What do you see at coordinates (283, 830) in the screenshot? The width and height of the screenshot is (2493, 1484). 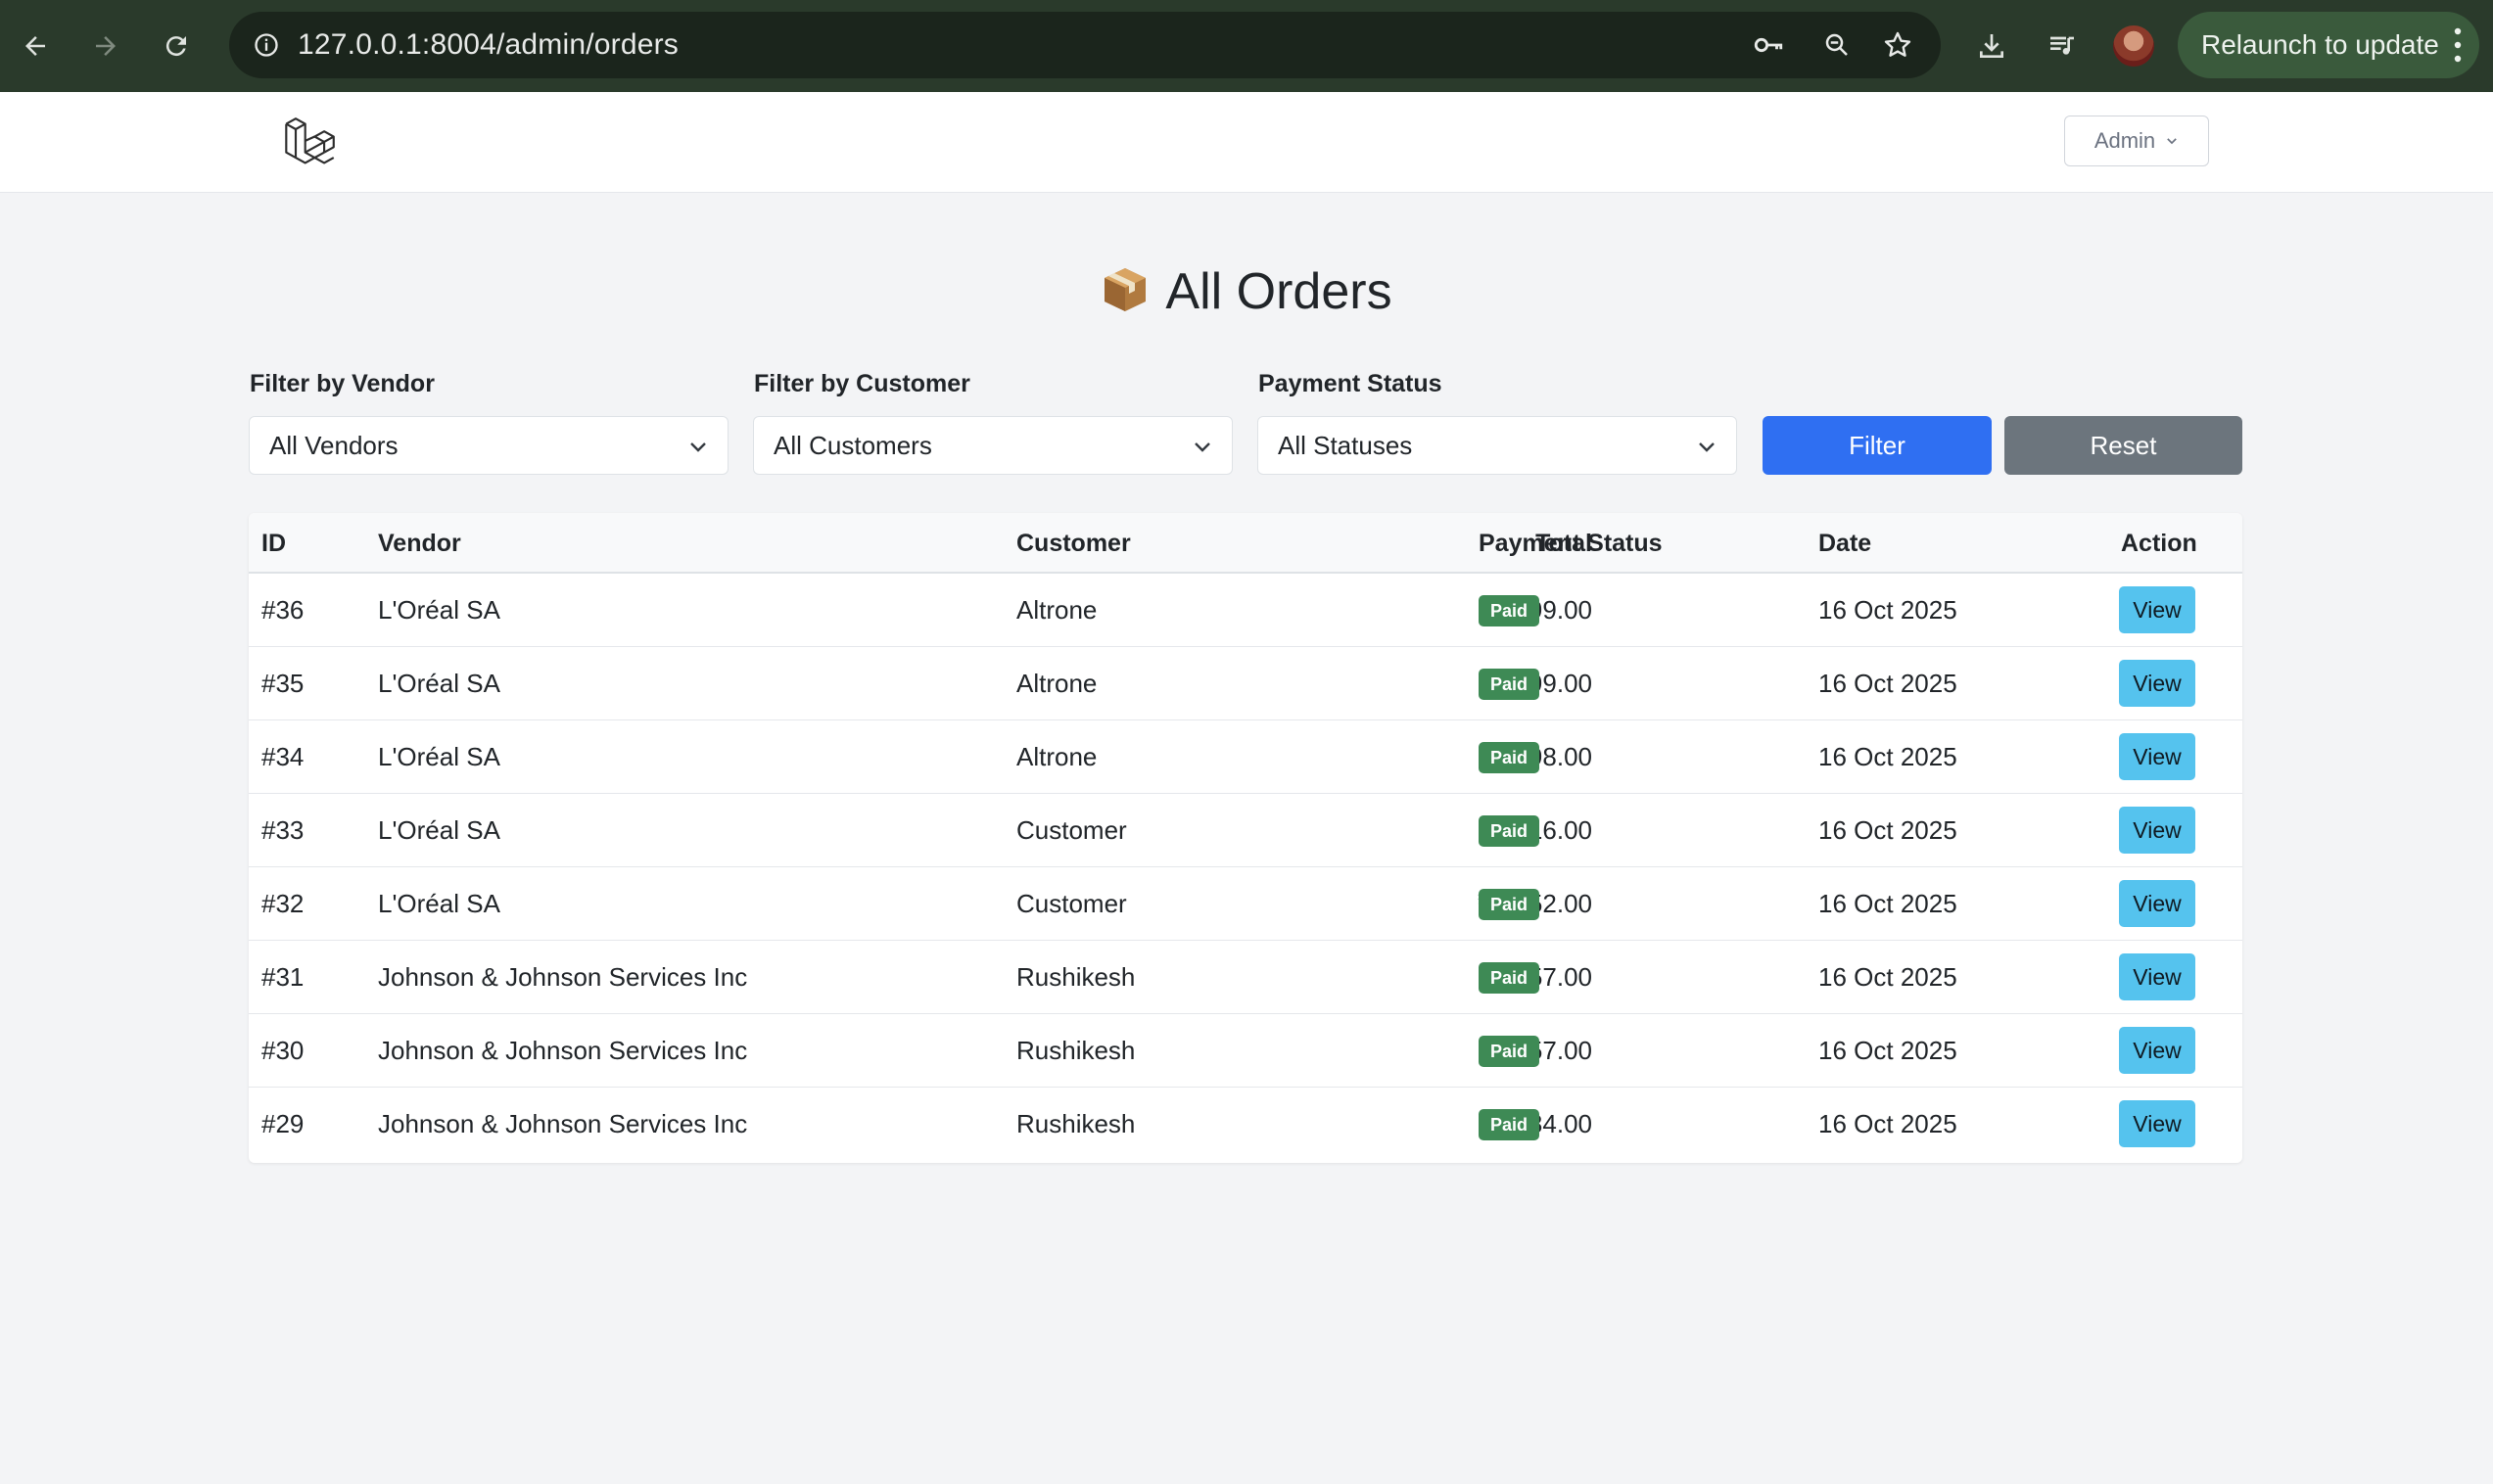 I see `cell-id: #33` at bounding box center [283, 830].